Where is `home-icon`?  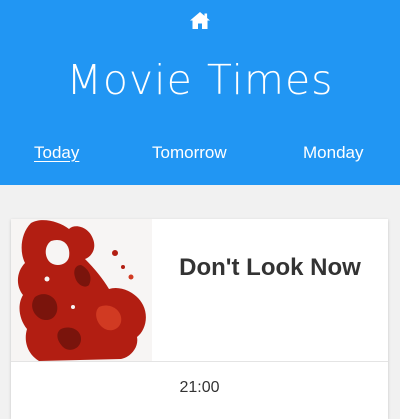 home-icon is located at coordinates (200, 20).